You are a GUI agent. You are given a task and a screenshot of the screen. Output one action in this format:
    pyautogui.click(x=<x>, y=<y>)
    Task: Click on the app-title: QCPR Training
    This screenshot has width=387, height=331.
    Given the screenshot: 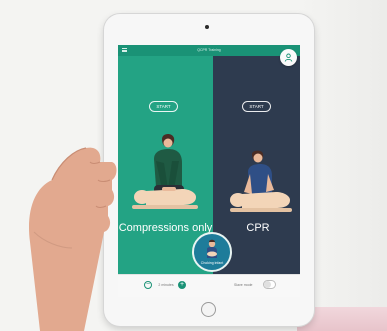 What is the action you would take?
    pyautogui.click(x=209, y=50)
    